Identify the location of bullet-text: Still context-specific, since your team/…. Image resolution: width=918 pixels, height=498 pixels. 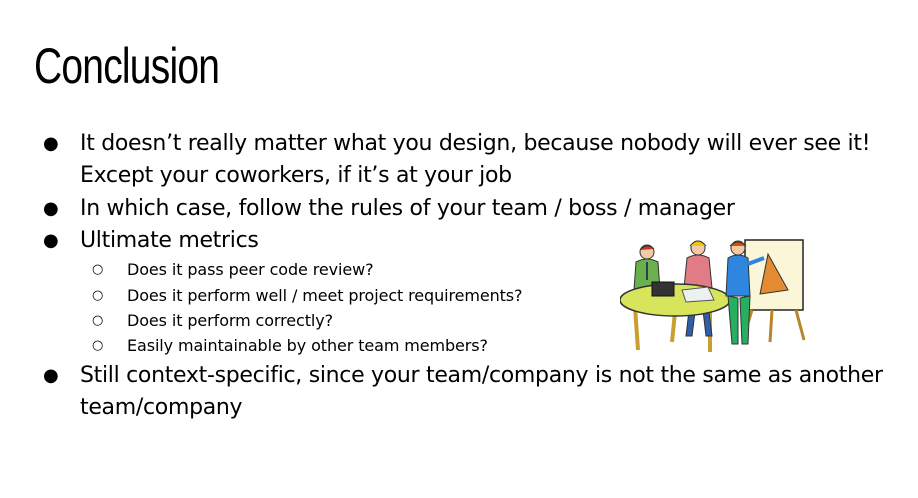
(481, 375).